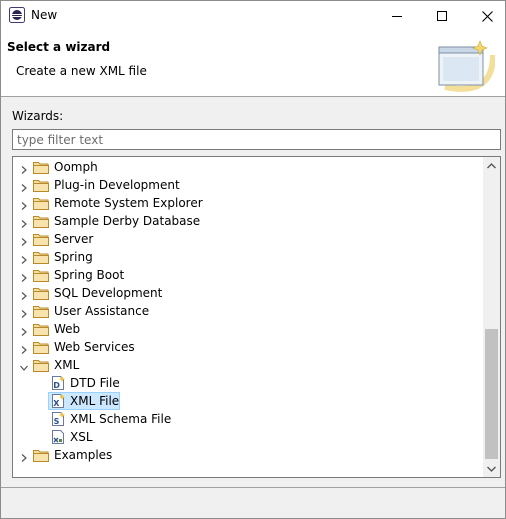 The width and height of the screenshot is (506, 519). Describe the element at coordinates (121, 419) in the screenshot. I see `tree-item-label: XML Schema File` at that location.